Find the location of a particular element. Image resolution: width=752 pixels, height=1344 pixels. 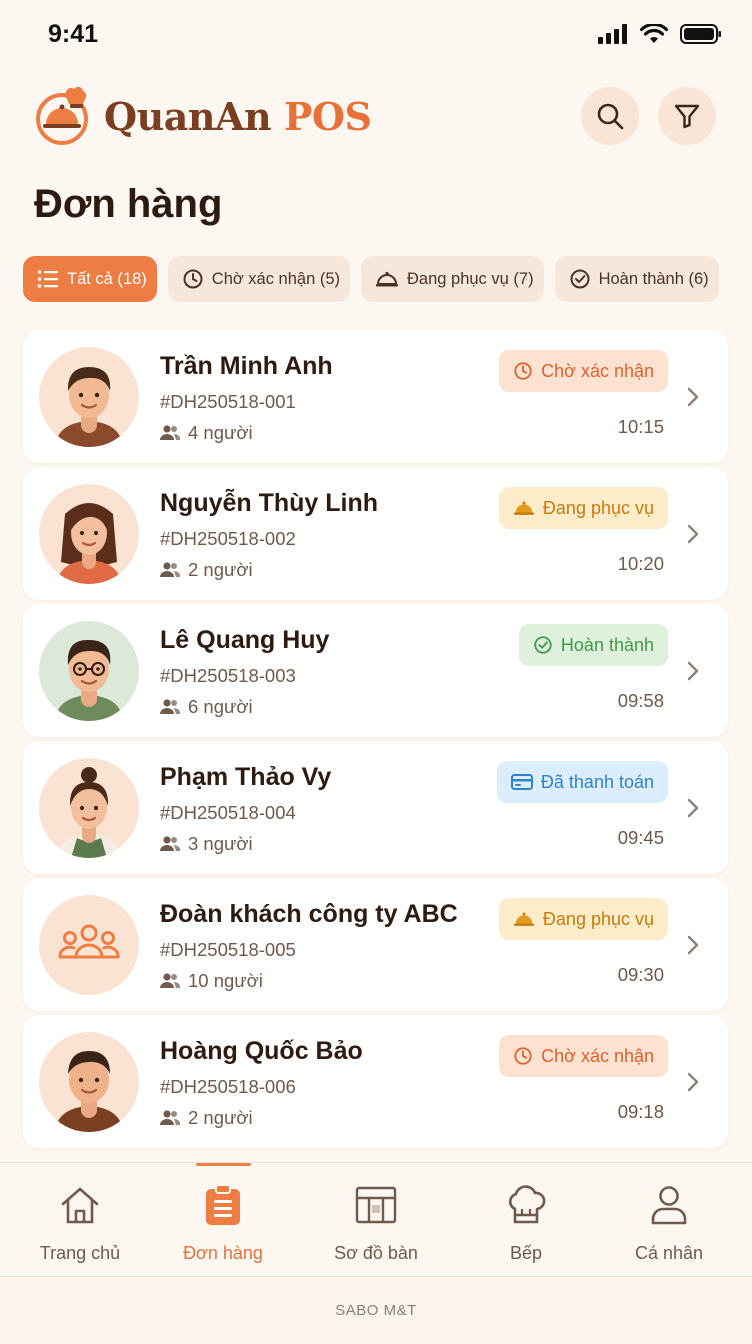

footer-credit: SABO M&T is located at coordinates (376, 1310).